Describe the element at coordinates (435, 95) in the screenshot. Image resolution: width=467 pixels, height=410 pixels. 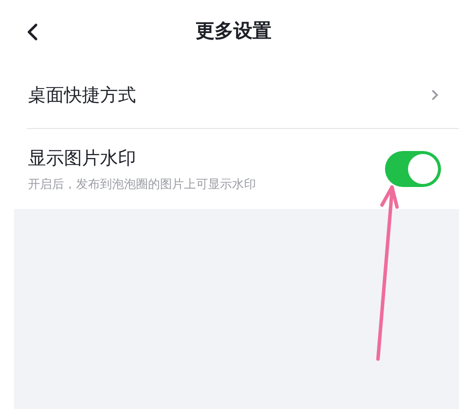
I see `chevron-icon` at that location.